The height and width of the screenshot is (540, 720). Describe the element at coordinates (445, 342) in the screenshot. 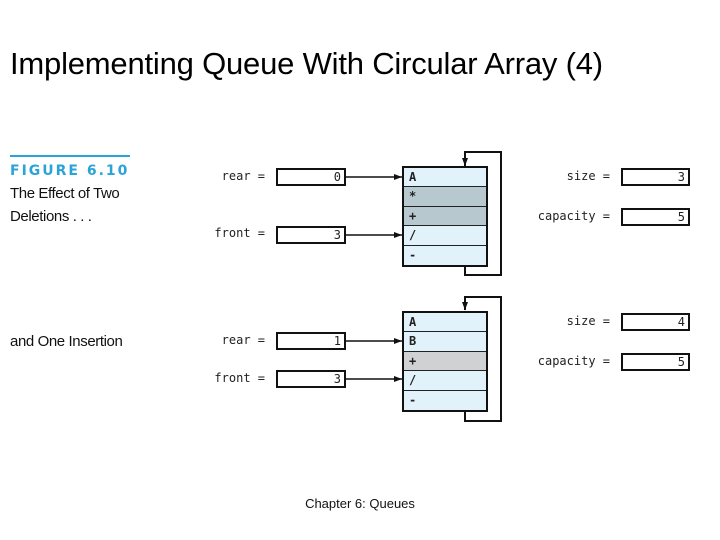

I see `array-cell: B` at that location.